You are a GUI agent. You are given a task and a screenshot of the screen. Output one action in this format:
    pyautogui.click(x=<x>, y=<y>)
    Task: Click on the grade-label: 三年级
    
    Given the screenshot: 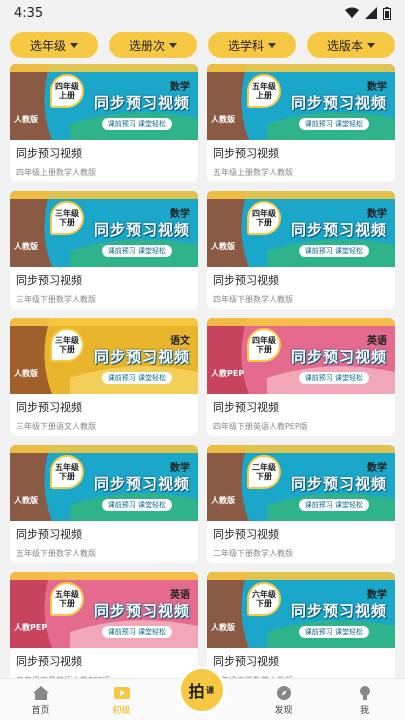 What is the action you would take?
    pyautogui.click(x=67, y=340)
    